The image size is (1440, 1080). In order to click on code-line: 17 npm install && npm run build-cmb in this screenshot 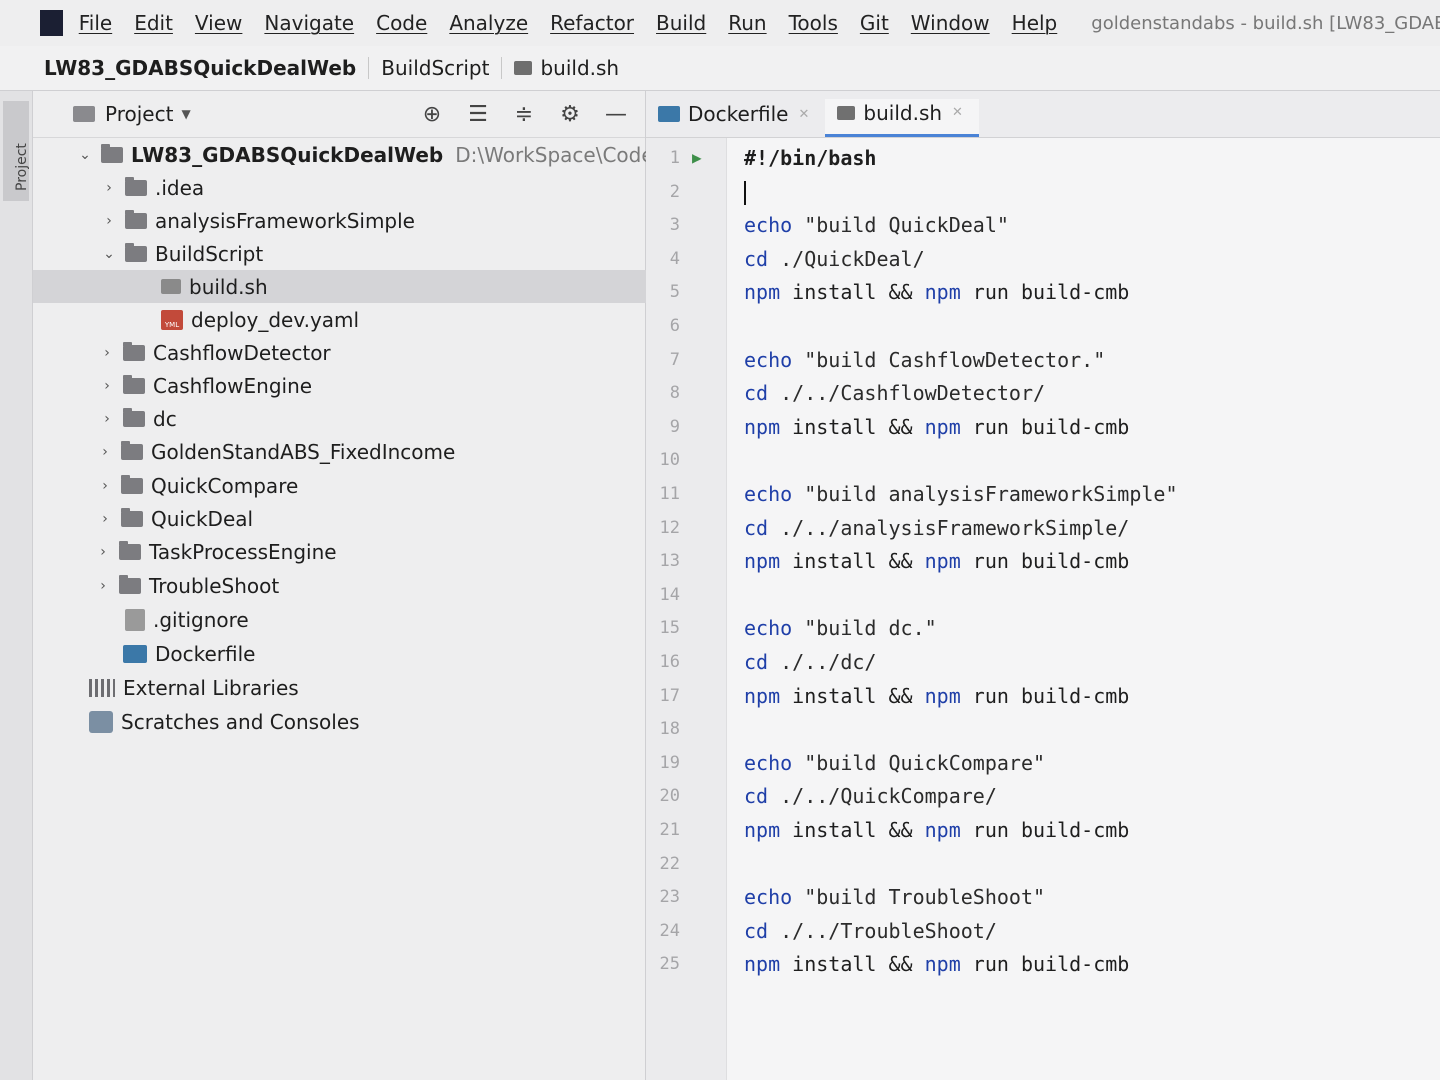, I will do `click(1043, 696)`.